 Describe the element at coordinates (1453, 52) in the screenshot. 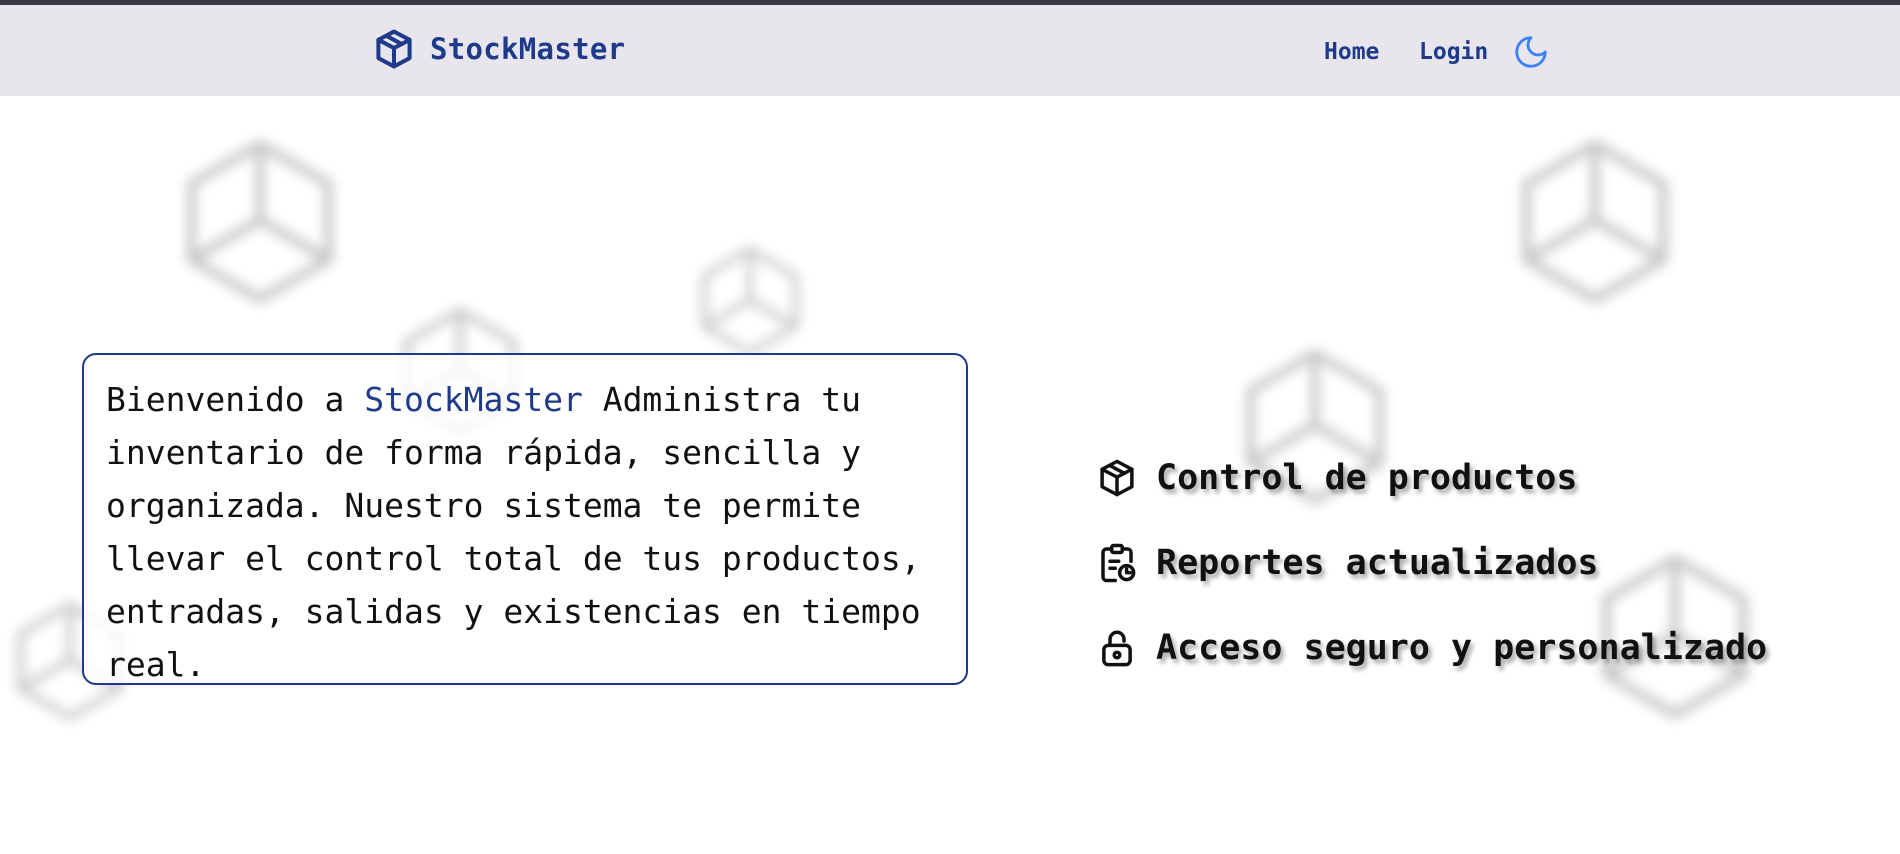

I see `nav-link-login: Login` at that location.